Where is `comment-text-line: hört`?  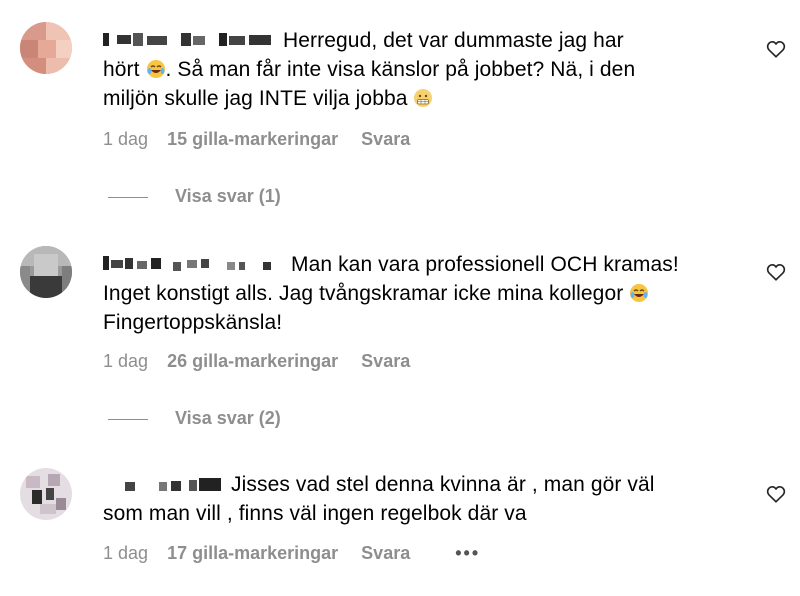
comment-text-line: hört is located at coordinates (121, 69).